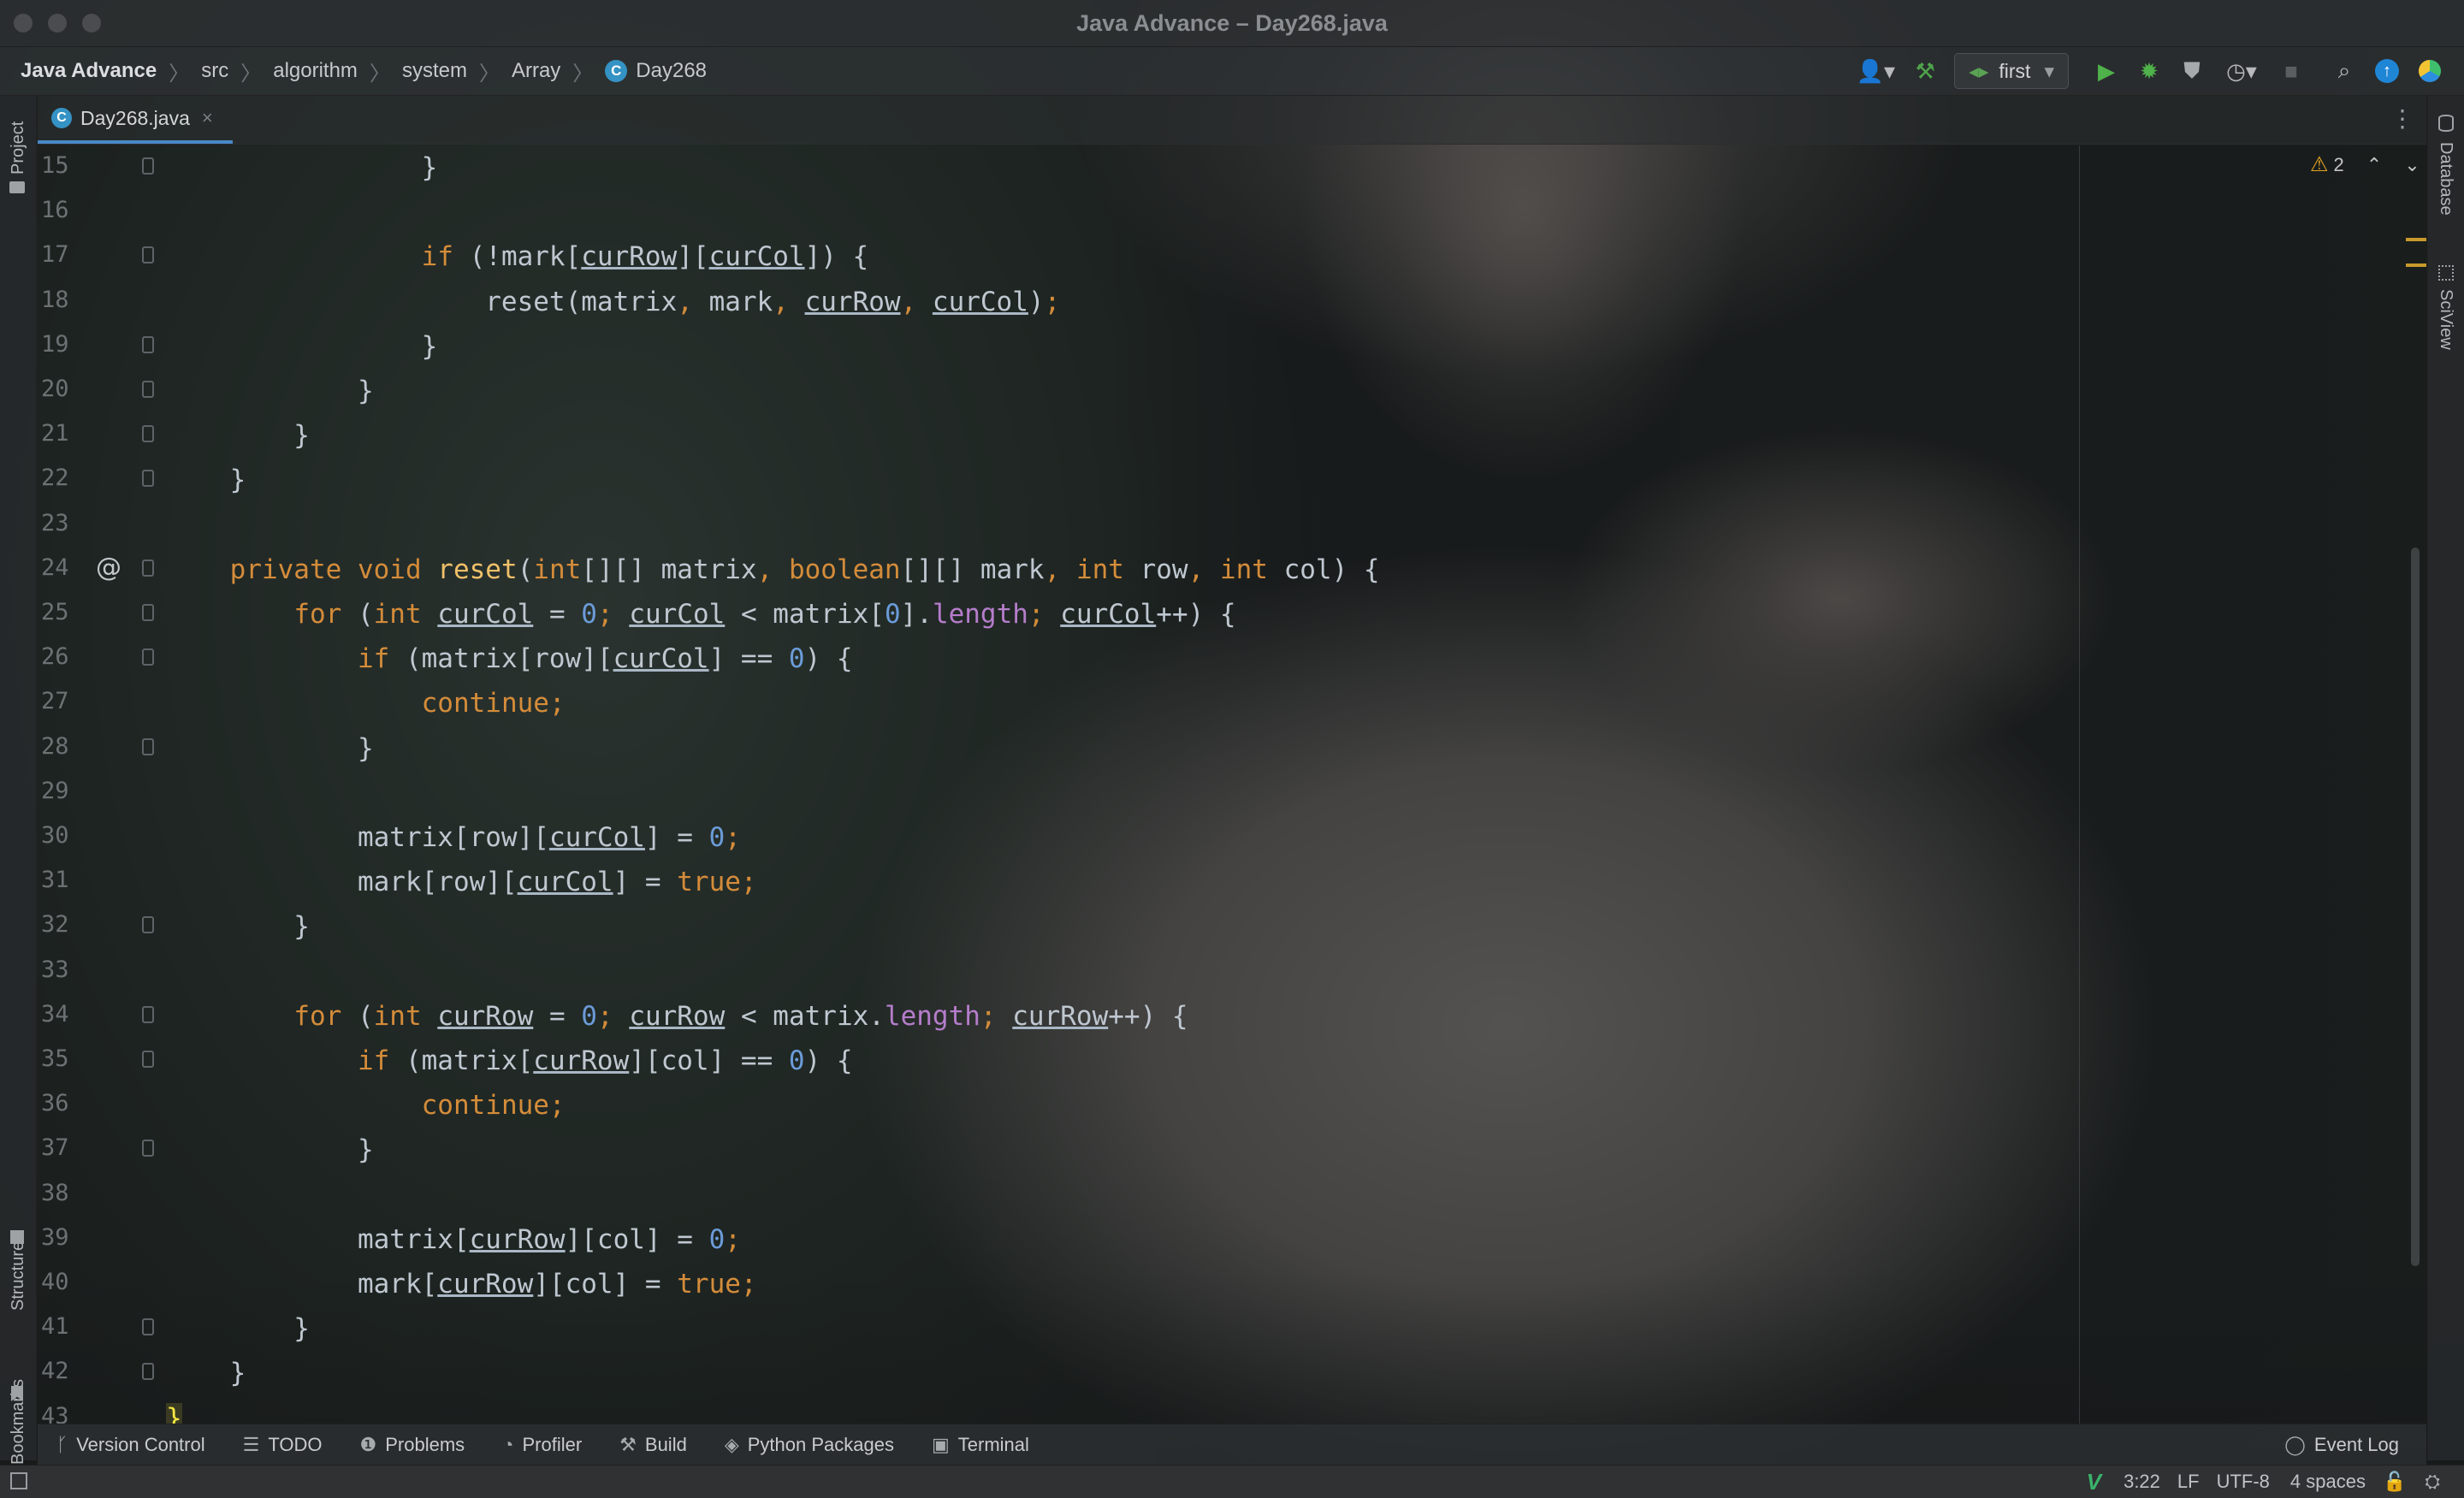  I want to click on stop-icon: ■, so click(2291, 71).